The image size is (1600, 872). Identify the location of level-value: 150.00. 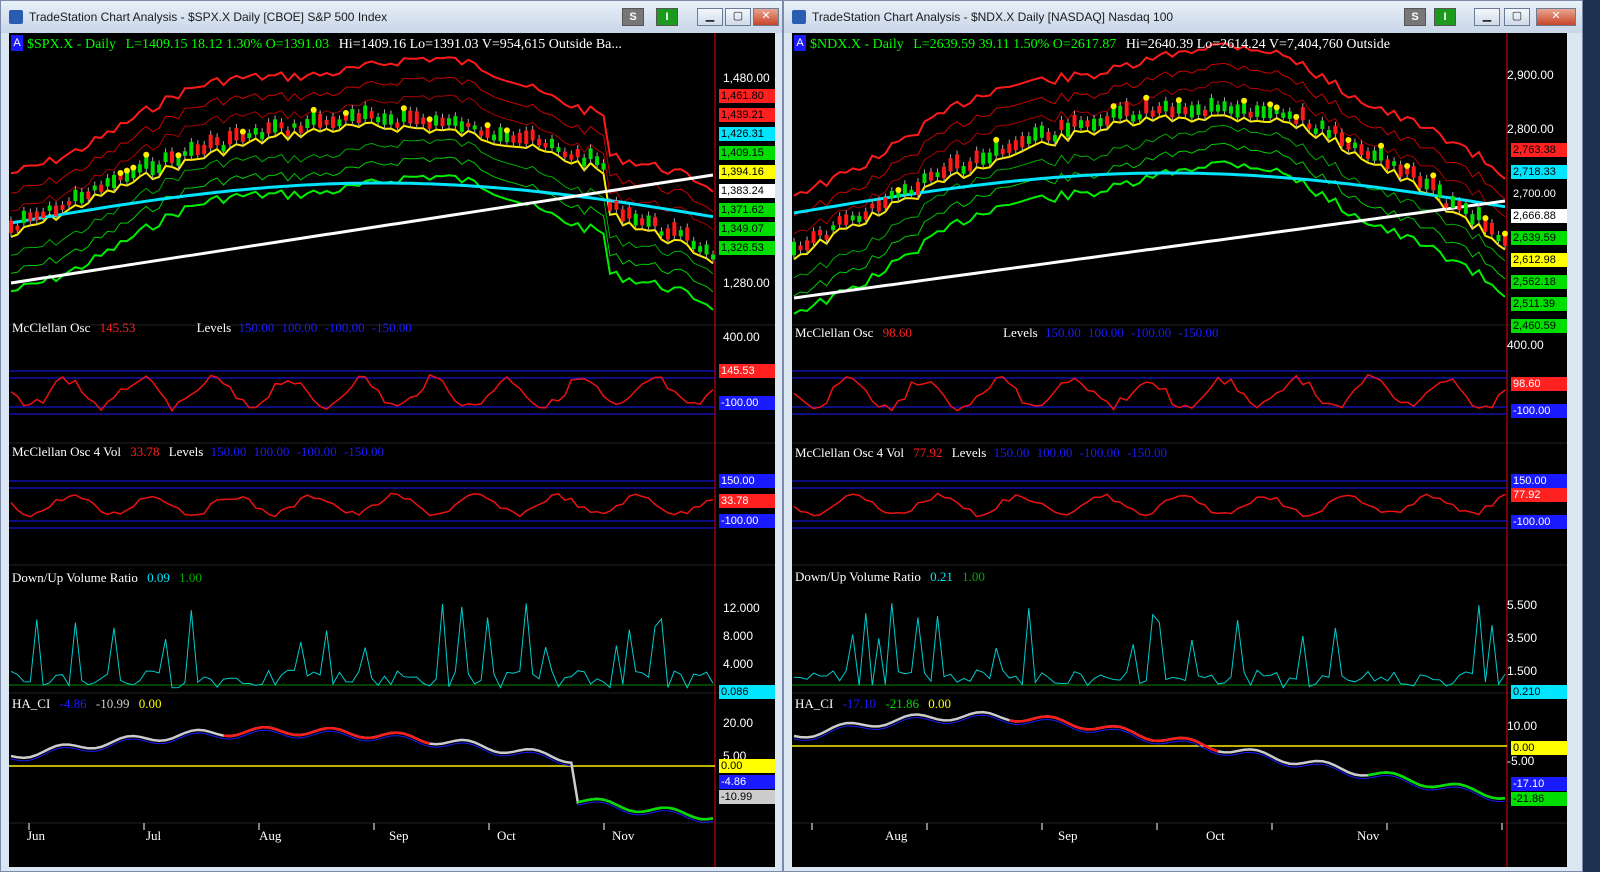
(228, 451).